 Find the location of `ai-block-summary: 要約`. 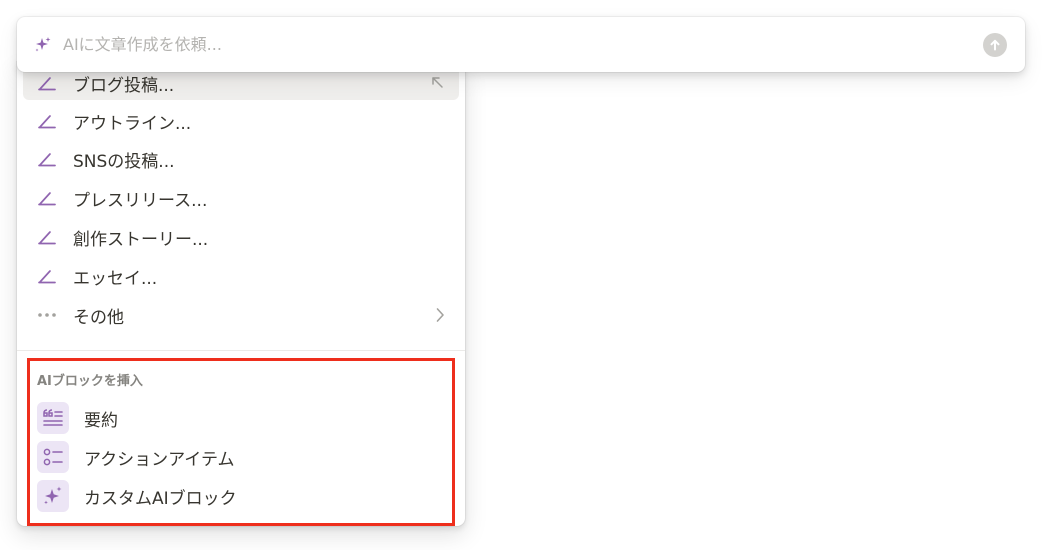

ai-block-summary: 要約 is located at coordinates (241, 418).